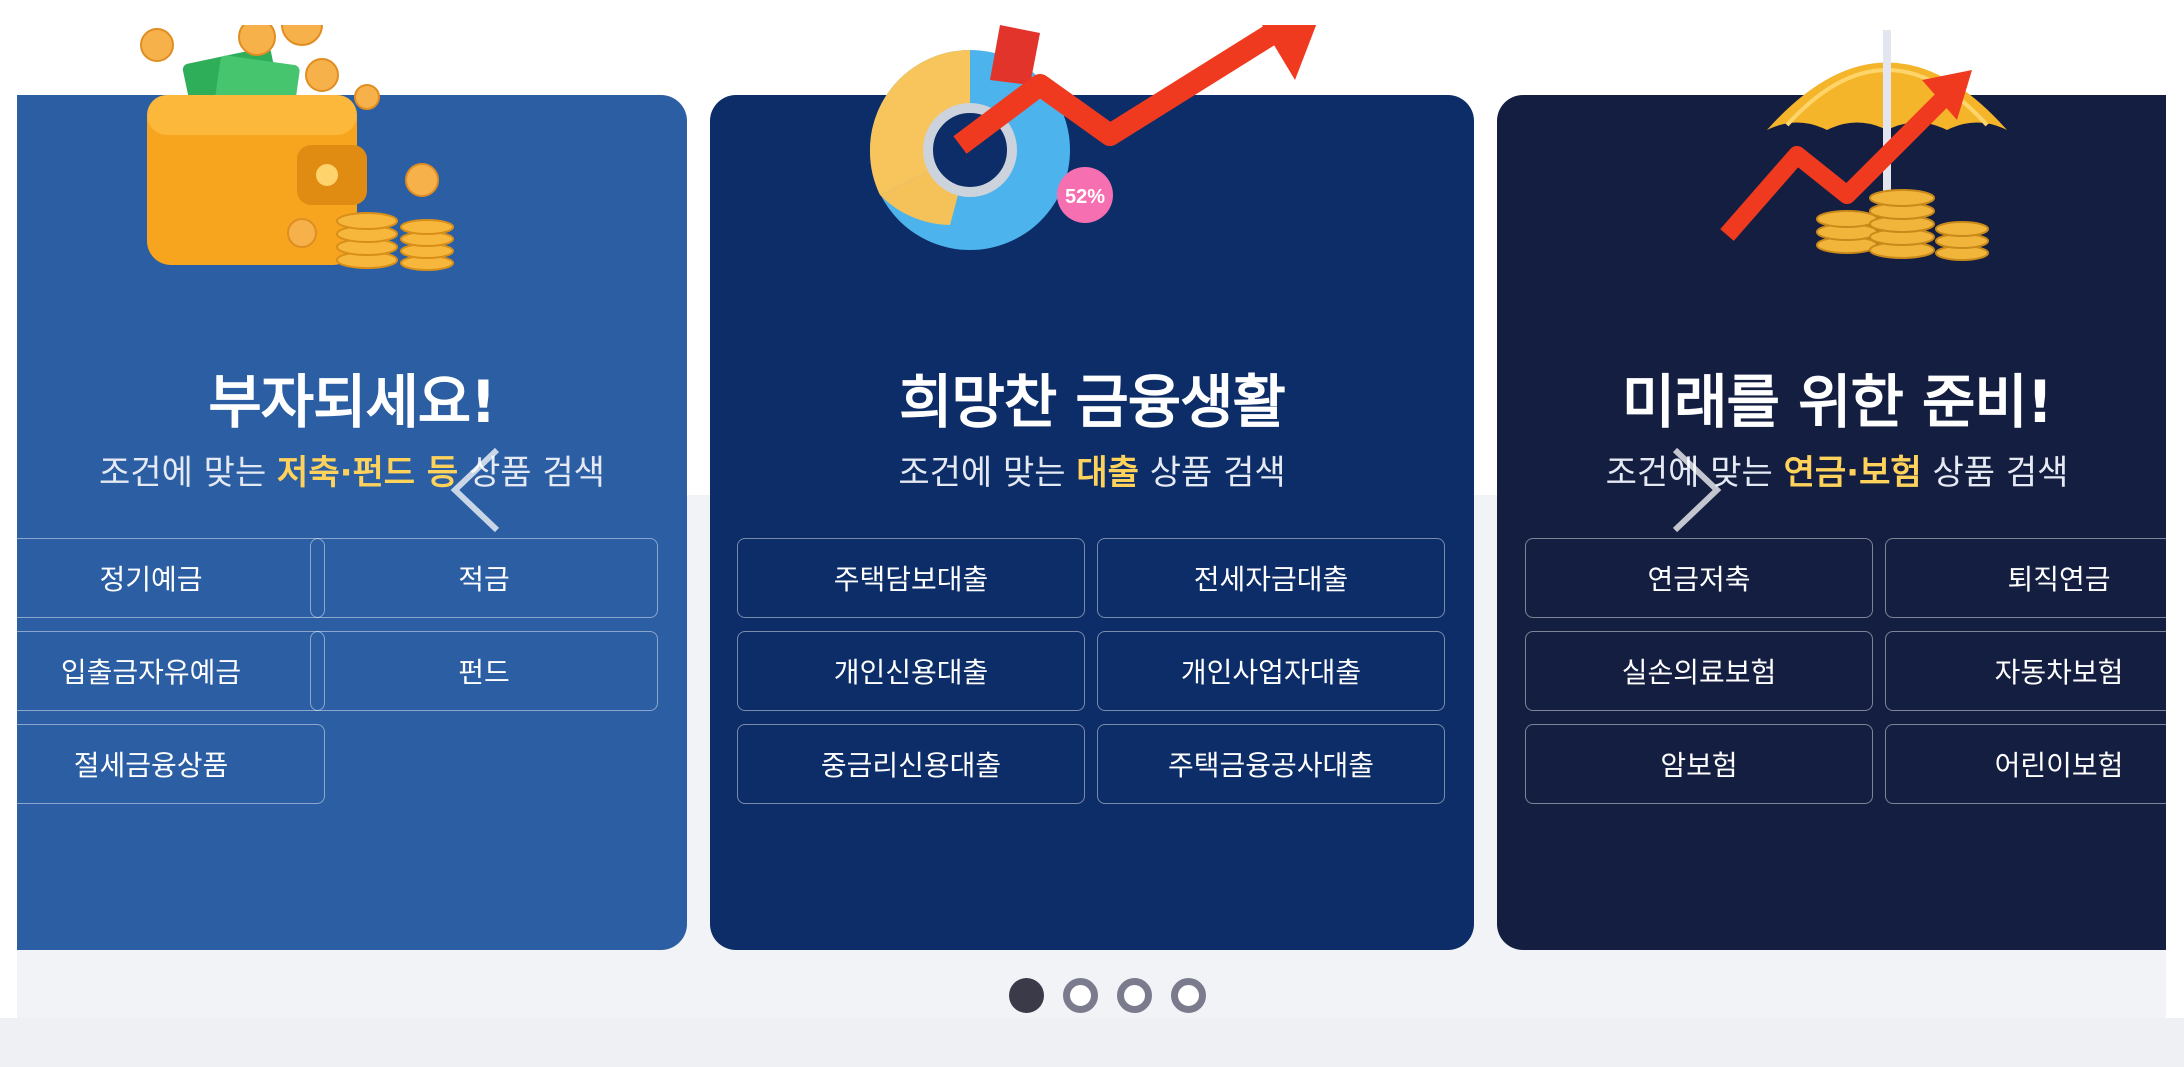 The width and height of the screenshot is (2184, 1067). I want to click on pie-chart-arrow-icon: 52%, so click(1093, 137).